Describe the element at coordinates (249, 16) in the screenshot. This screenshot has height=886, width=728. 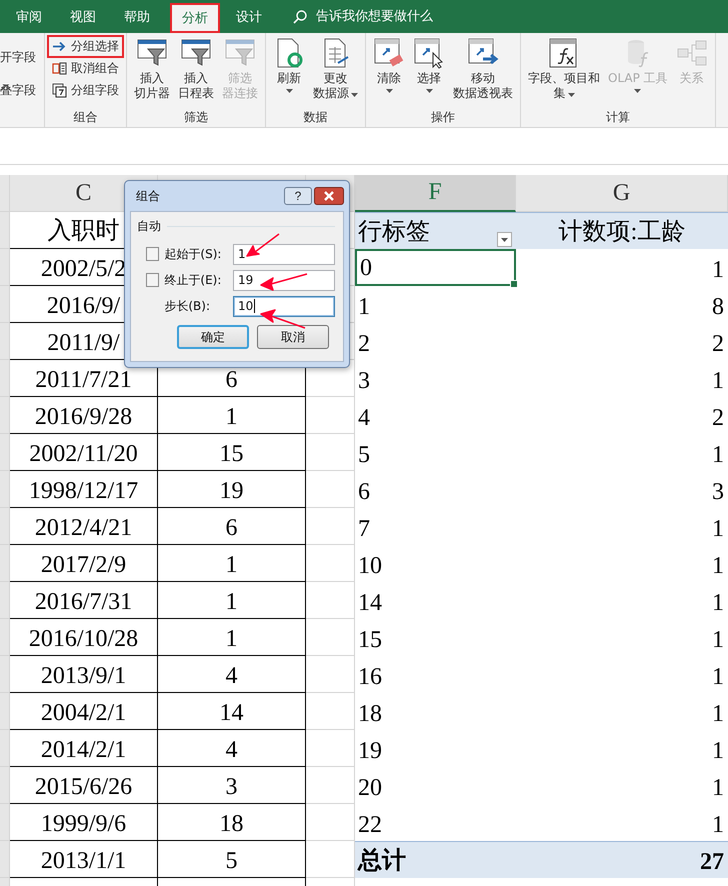
I see `ribbon-tab: 设计` at that location.